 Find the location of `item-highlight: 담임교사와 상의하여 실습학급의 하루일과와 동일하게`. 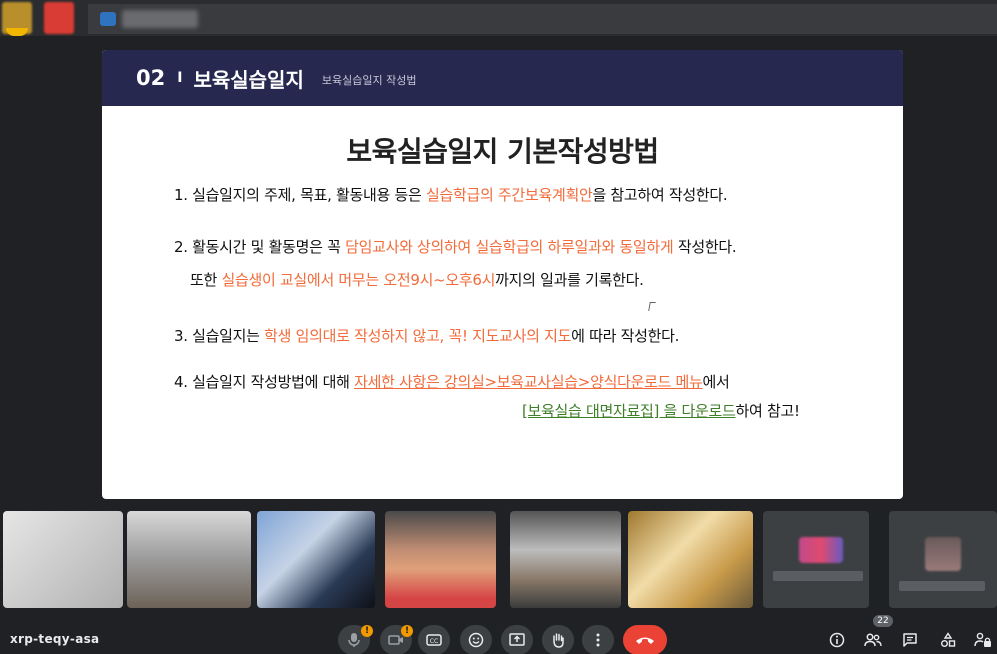

item-highlight: 담임교사와 상의하여 실습학급의 하루일과와 동일하게 is located at coordinates (509, 247).